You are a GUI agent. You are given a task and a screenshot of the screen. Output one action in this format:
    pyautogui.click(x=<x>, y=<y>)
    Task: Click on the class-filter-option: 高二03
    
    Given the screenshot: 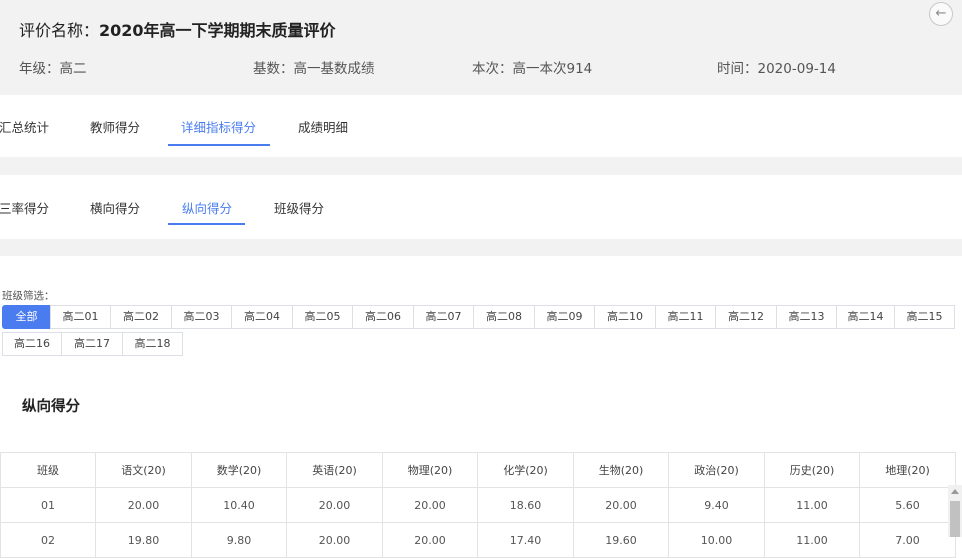 What is the action you would take?
    pyautogui.click(x=201, y=317)
    